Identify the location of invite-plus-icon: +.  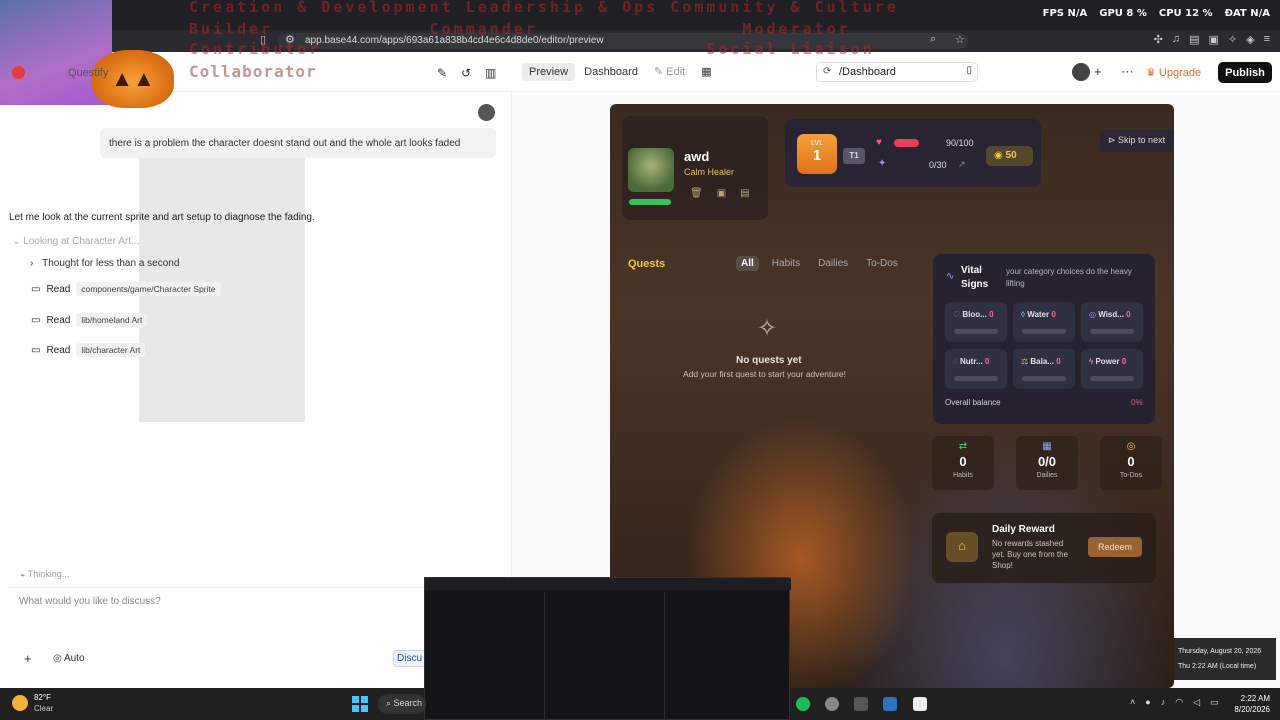
(1098, 71).